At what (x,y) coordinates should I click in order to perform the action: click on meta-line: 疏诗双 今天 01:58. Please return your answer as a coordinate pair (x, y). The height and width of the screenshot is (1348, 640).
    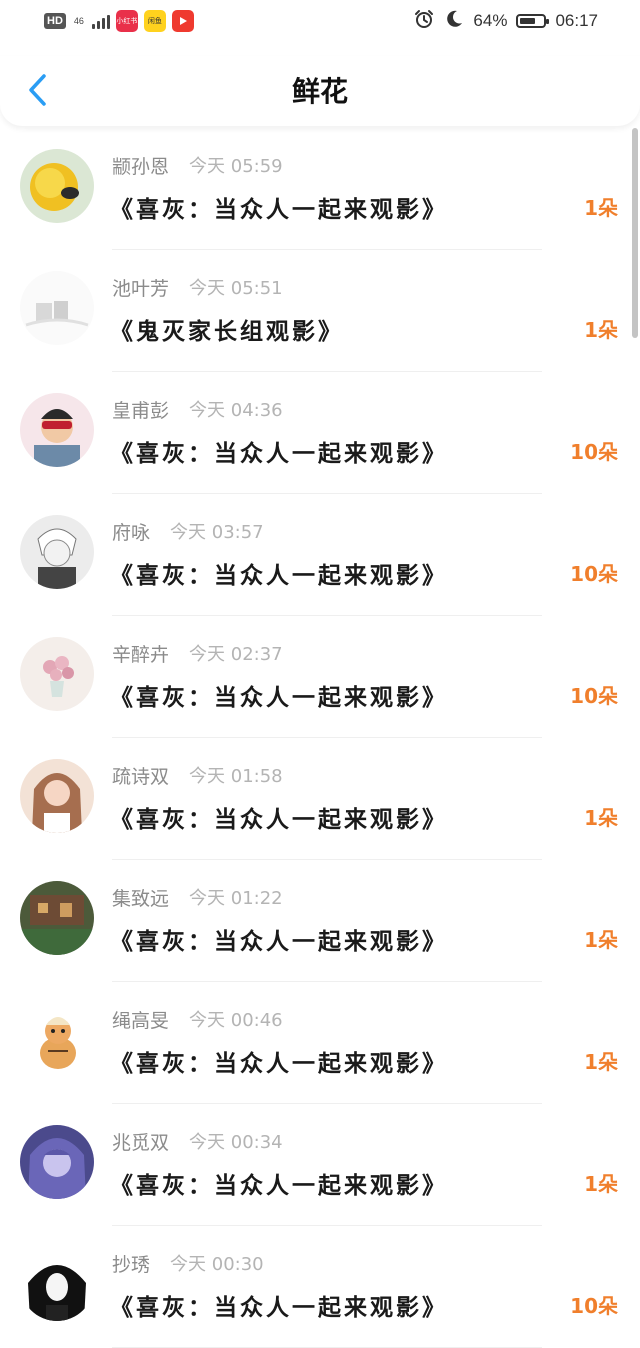
    Looking at the image, I should click on (197, 775).